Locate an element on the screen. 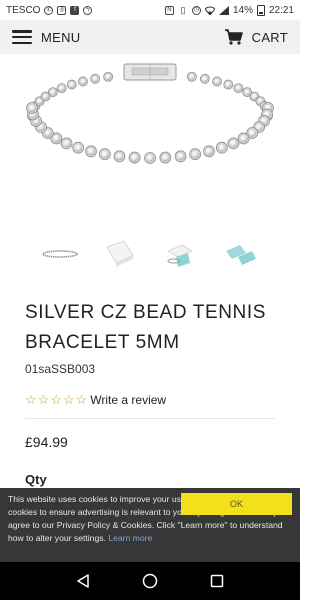  nfc-icon: N is located at coordinates (169, 10).